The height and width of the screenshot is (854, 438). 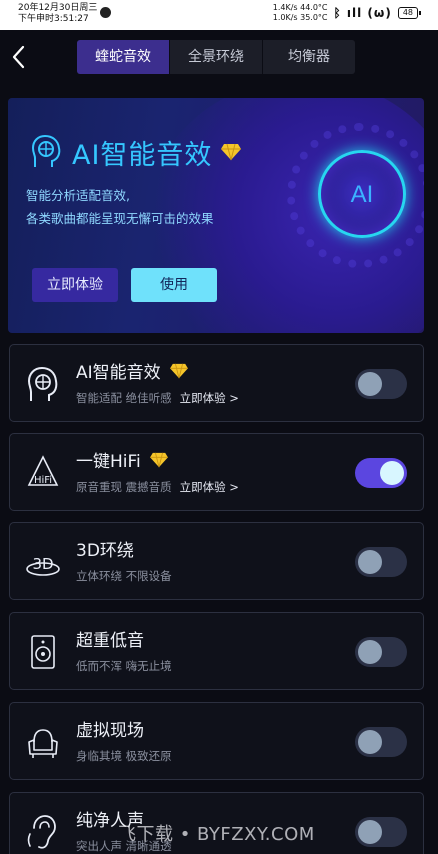 I want to click on chevron-left-icon, so click(x=18, y=57).